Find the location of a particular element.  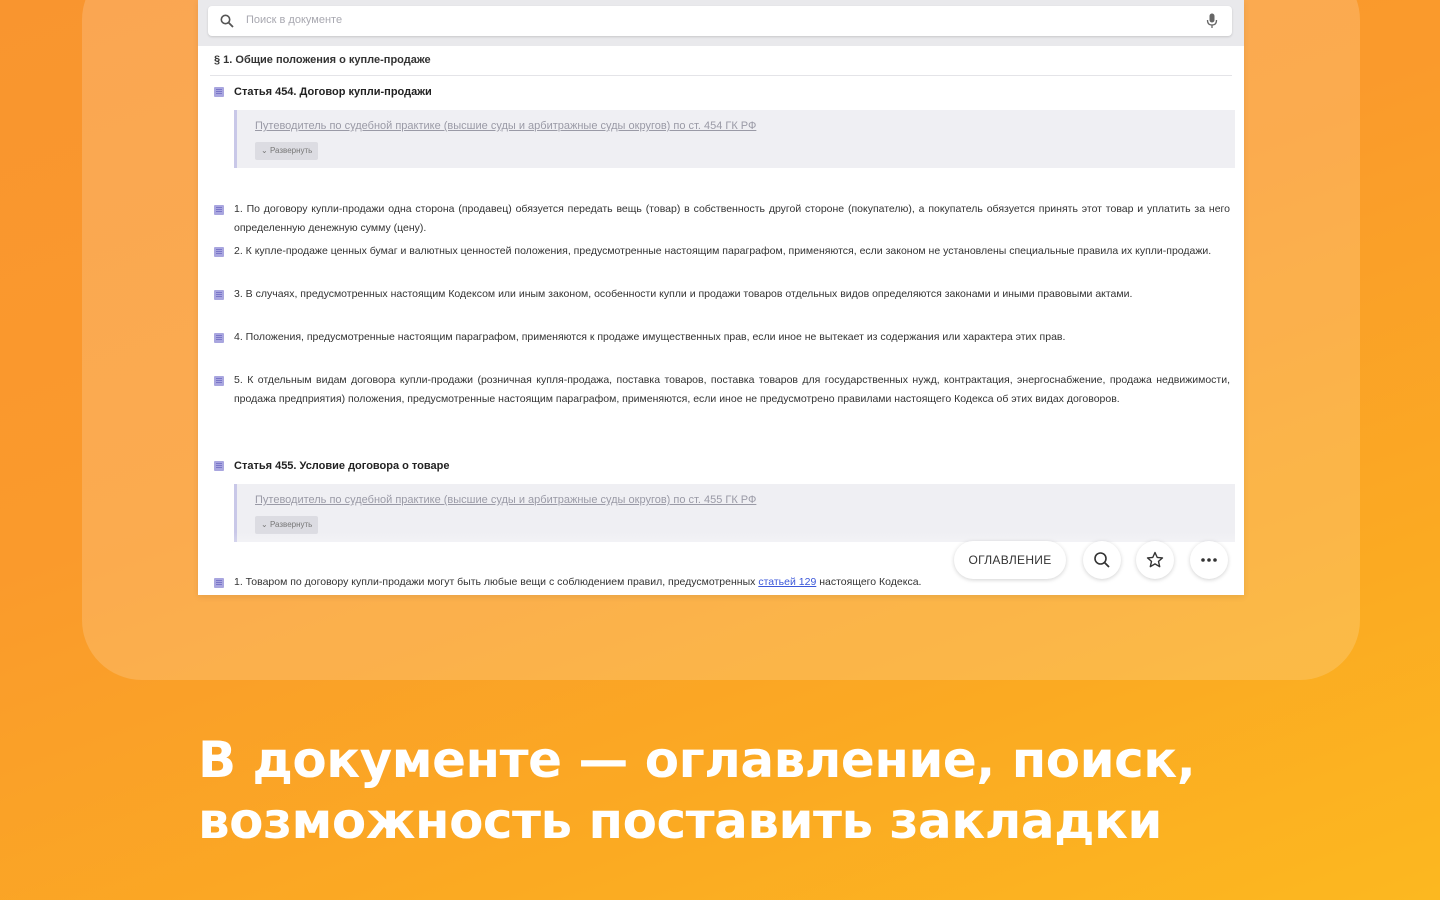

divider is located at coordinates (721, 75).